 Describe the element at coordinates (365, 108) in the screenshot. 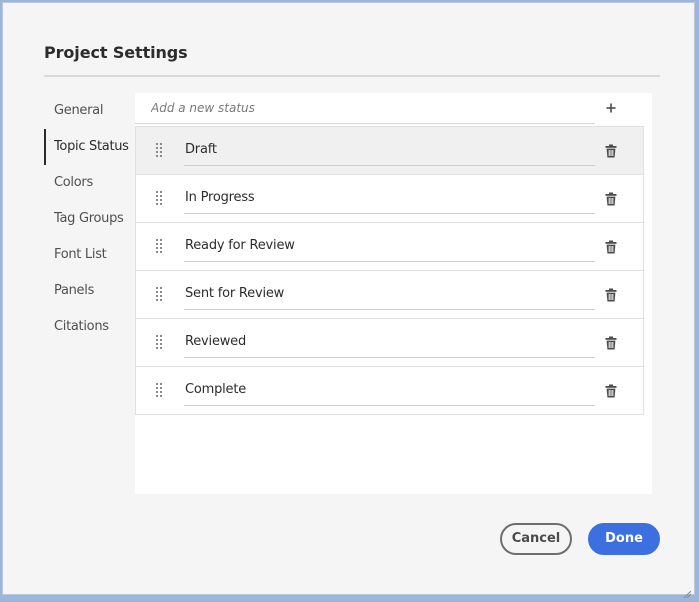

I see `add-status-input` at that location.